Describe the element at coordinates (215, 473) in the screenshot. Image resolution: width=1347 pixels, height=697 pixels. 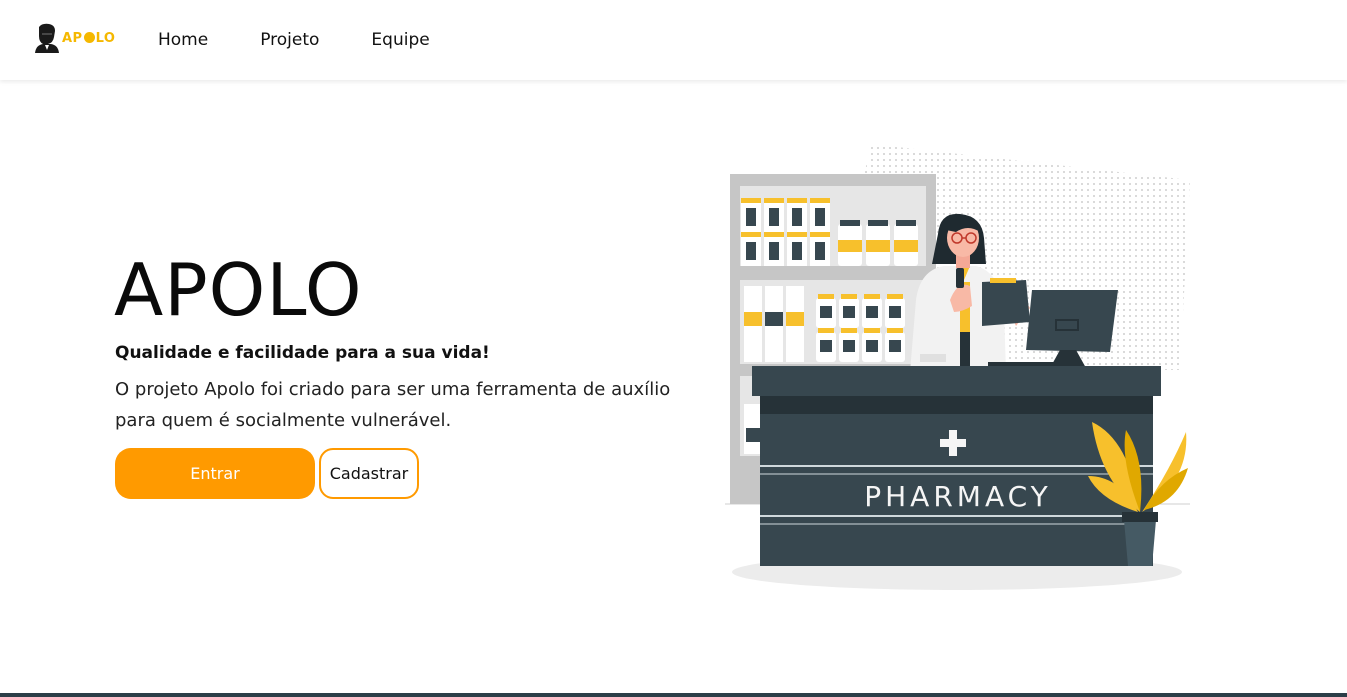
I see `entrar-button: Entrar` at that location.